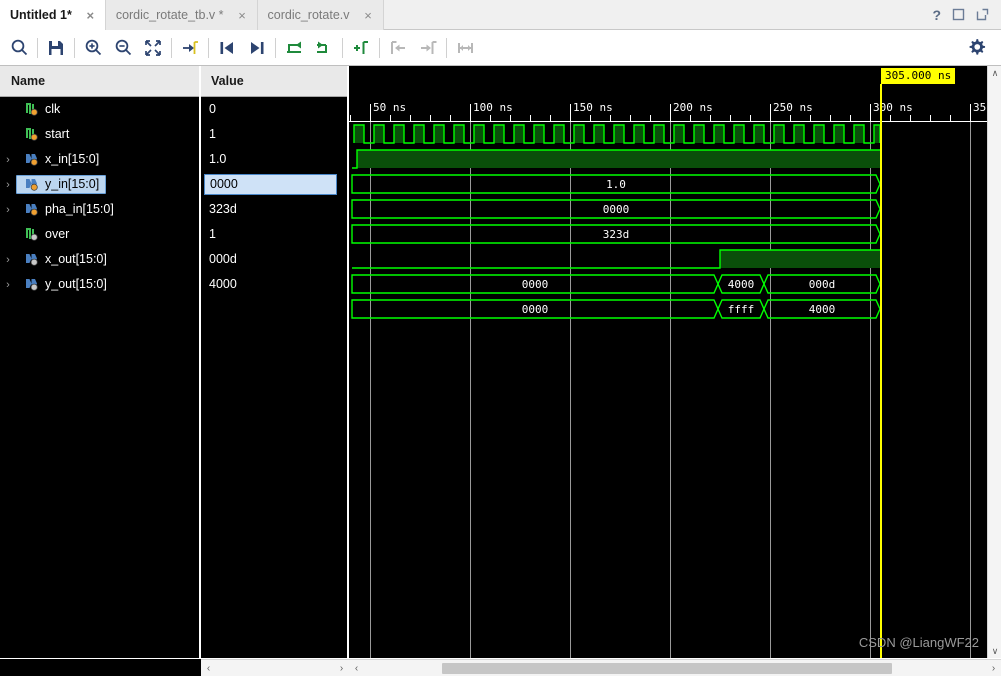 This screenshot has height=676, width=1001. I want to click on signal-row-y_out150: › y_out[15:0], so click(99, 284).